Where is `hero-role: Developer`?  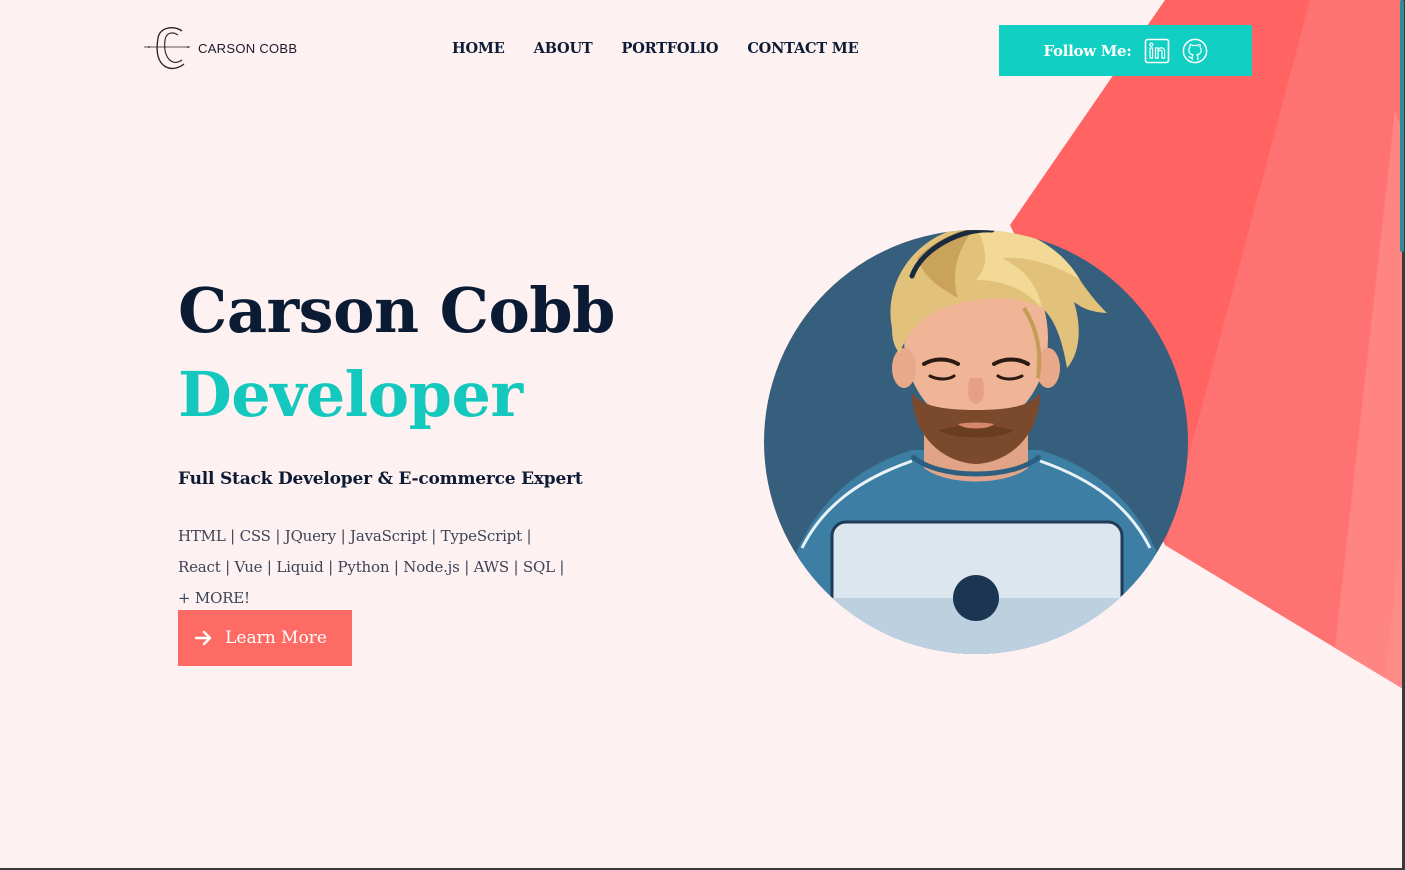 hero-role: Developer is located at coordinates (350, 394).